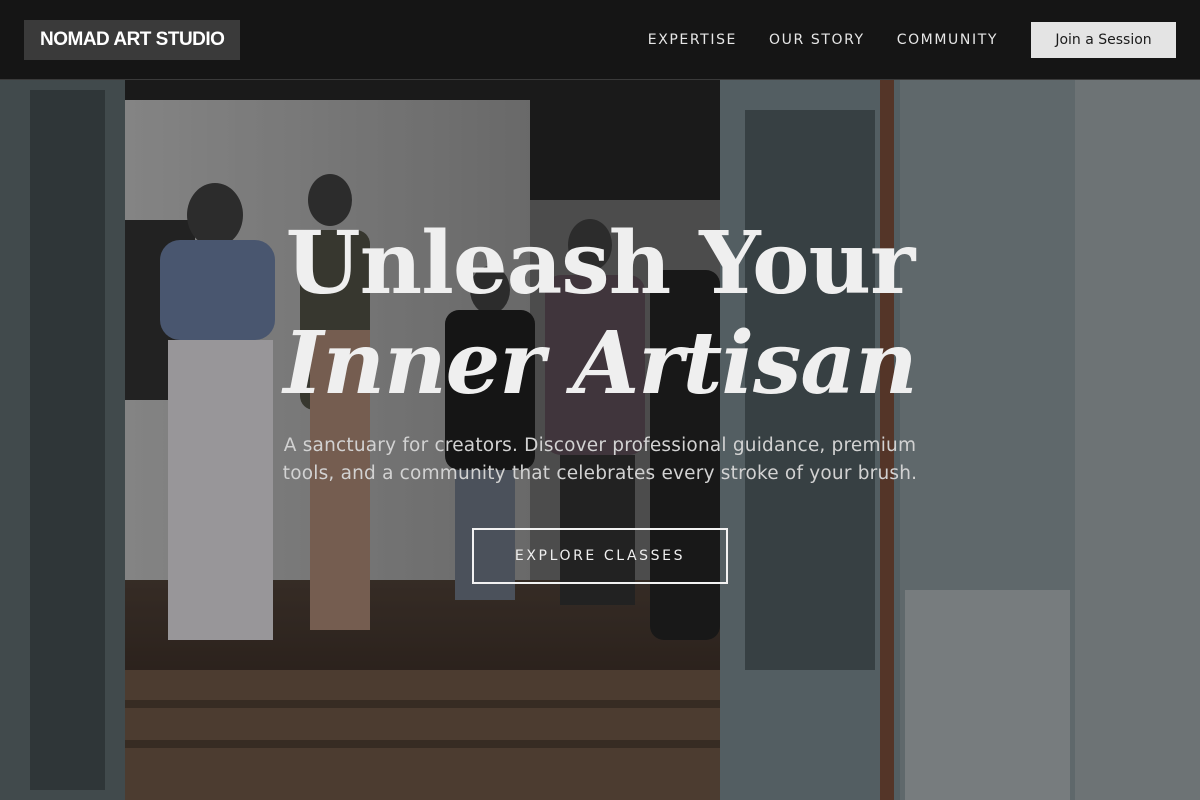 The height and width of the screenshot is (800, 1200). Describe the element at coordinates (947, 40) in the screenshot. I see `nav-link-community: COMMUNITY` at that location.